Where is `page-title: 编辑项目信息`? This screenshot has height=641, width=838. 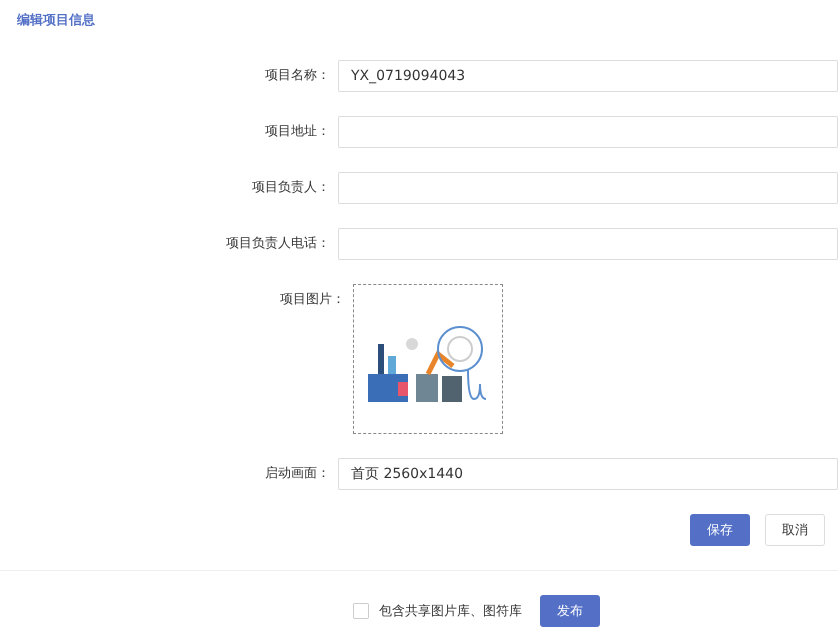
page-title: 编辑项目信息 is located at coordinates (56, 21).